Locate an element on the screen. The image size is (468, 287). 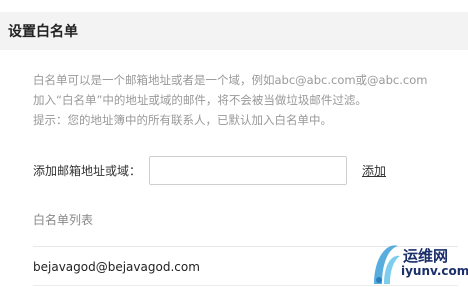
add-address-label: 添加邮箱地址或域： is located at coordinates (87, 171).